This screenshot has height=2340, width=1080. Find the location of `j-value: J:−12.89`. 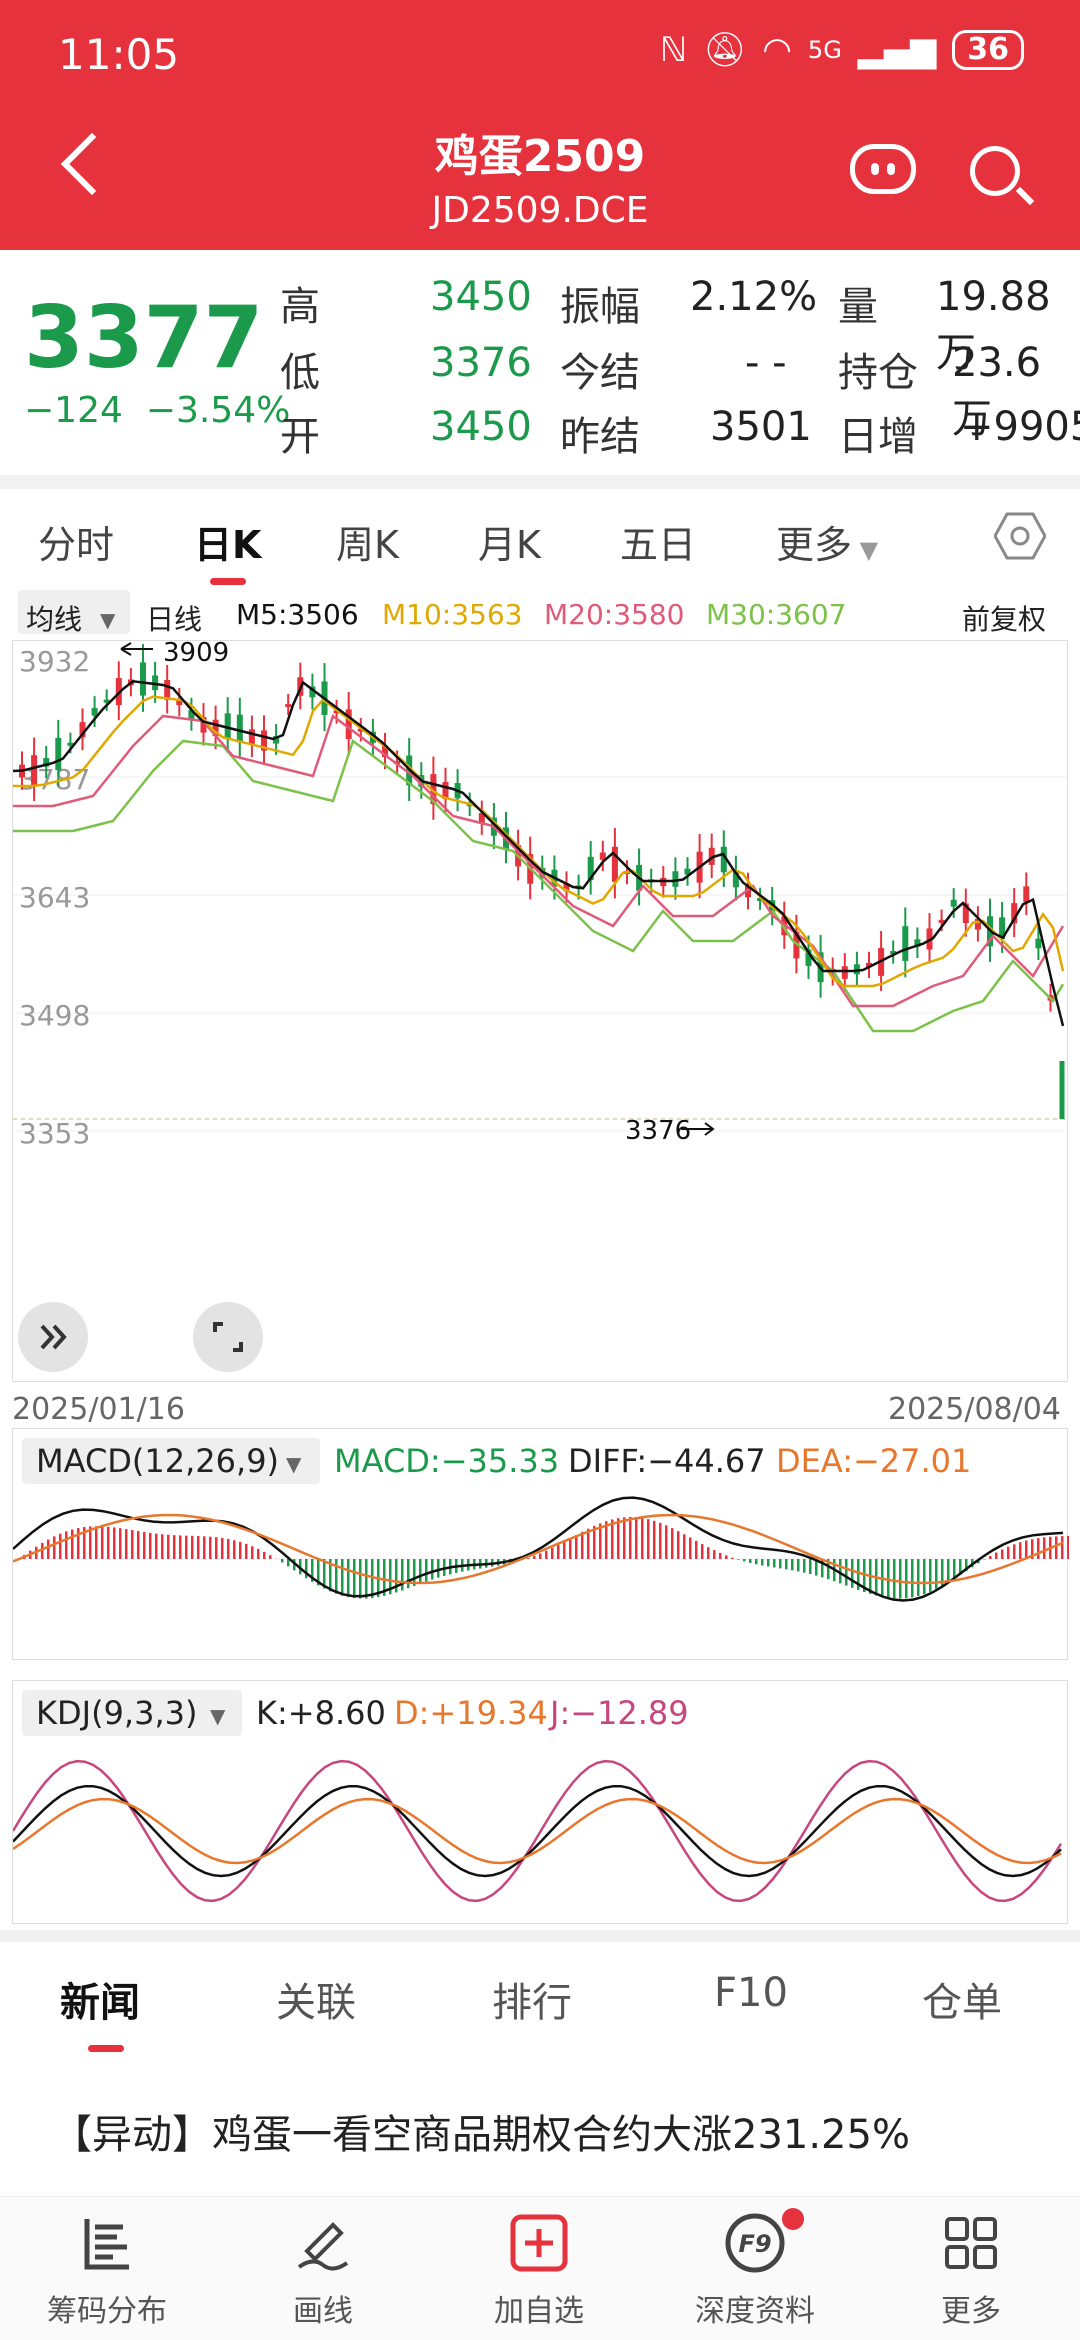

j-value: J:−12.89 is located at coordinates (619, 1713).